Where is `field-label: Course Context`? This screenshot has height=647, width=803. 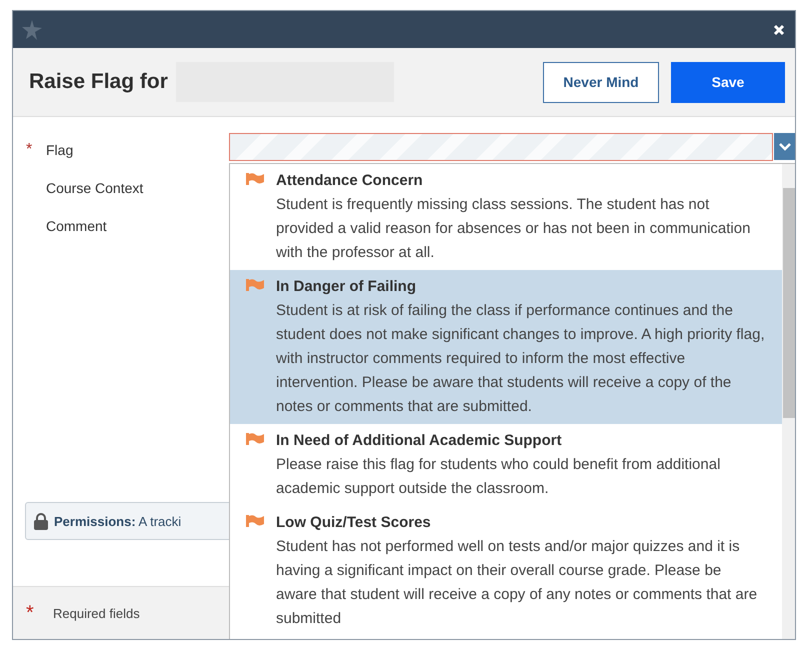 field-label: Course Context is located at coordinates (95, 188).